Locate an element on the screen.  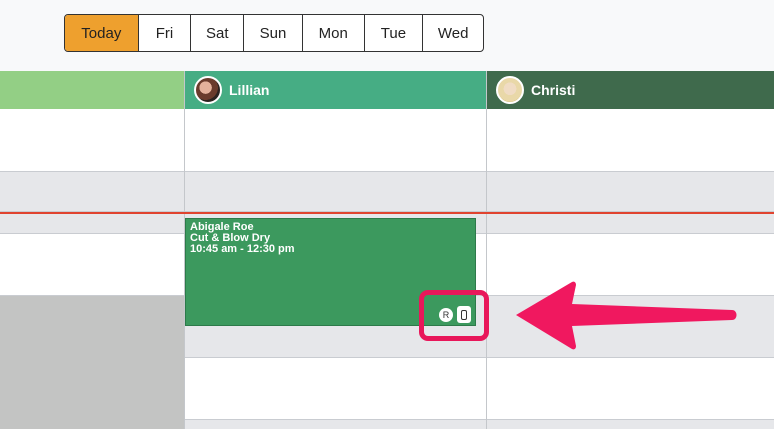
current-time-line is located at coordinates (387, 213).